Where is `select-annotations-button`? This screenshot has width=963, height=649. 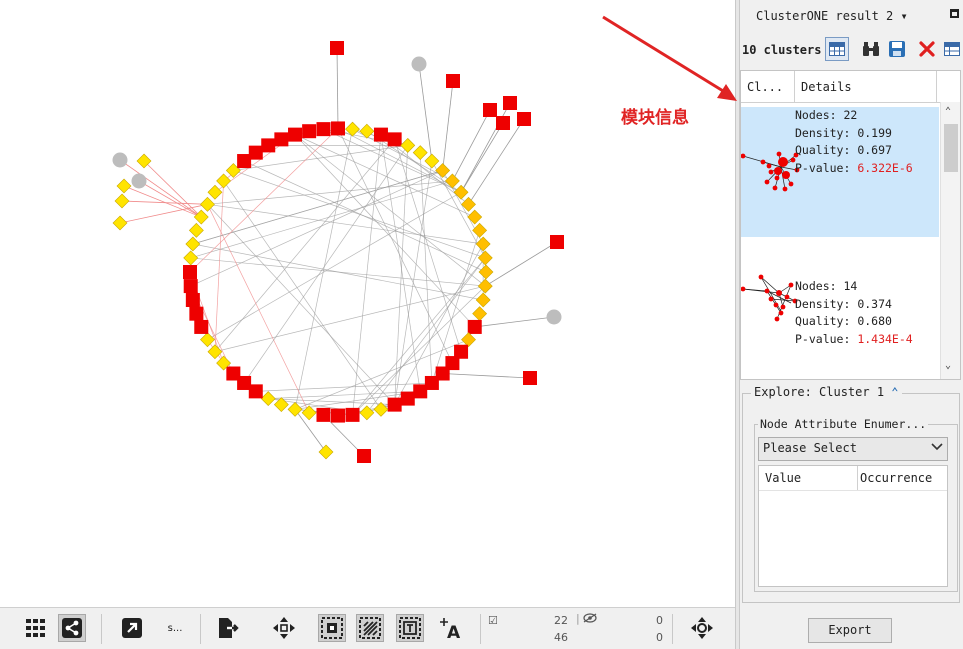
select-annotations-button is located at coordinates (410, 628).